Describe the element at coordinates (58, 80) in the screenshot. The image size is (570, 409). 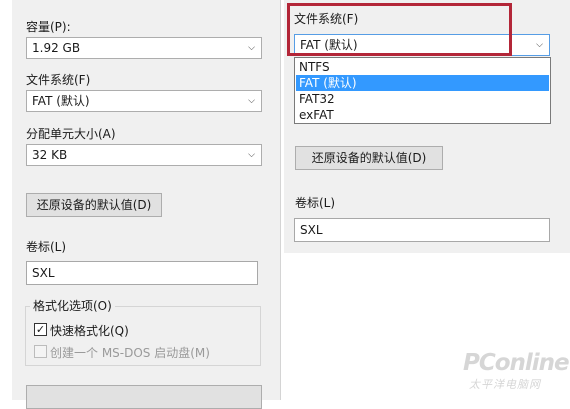
I see `filesystem-label: 文件系统(F)` at that location.